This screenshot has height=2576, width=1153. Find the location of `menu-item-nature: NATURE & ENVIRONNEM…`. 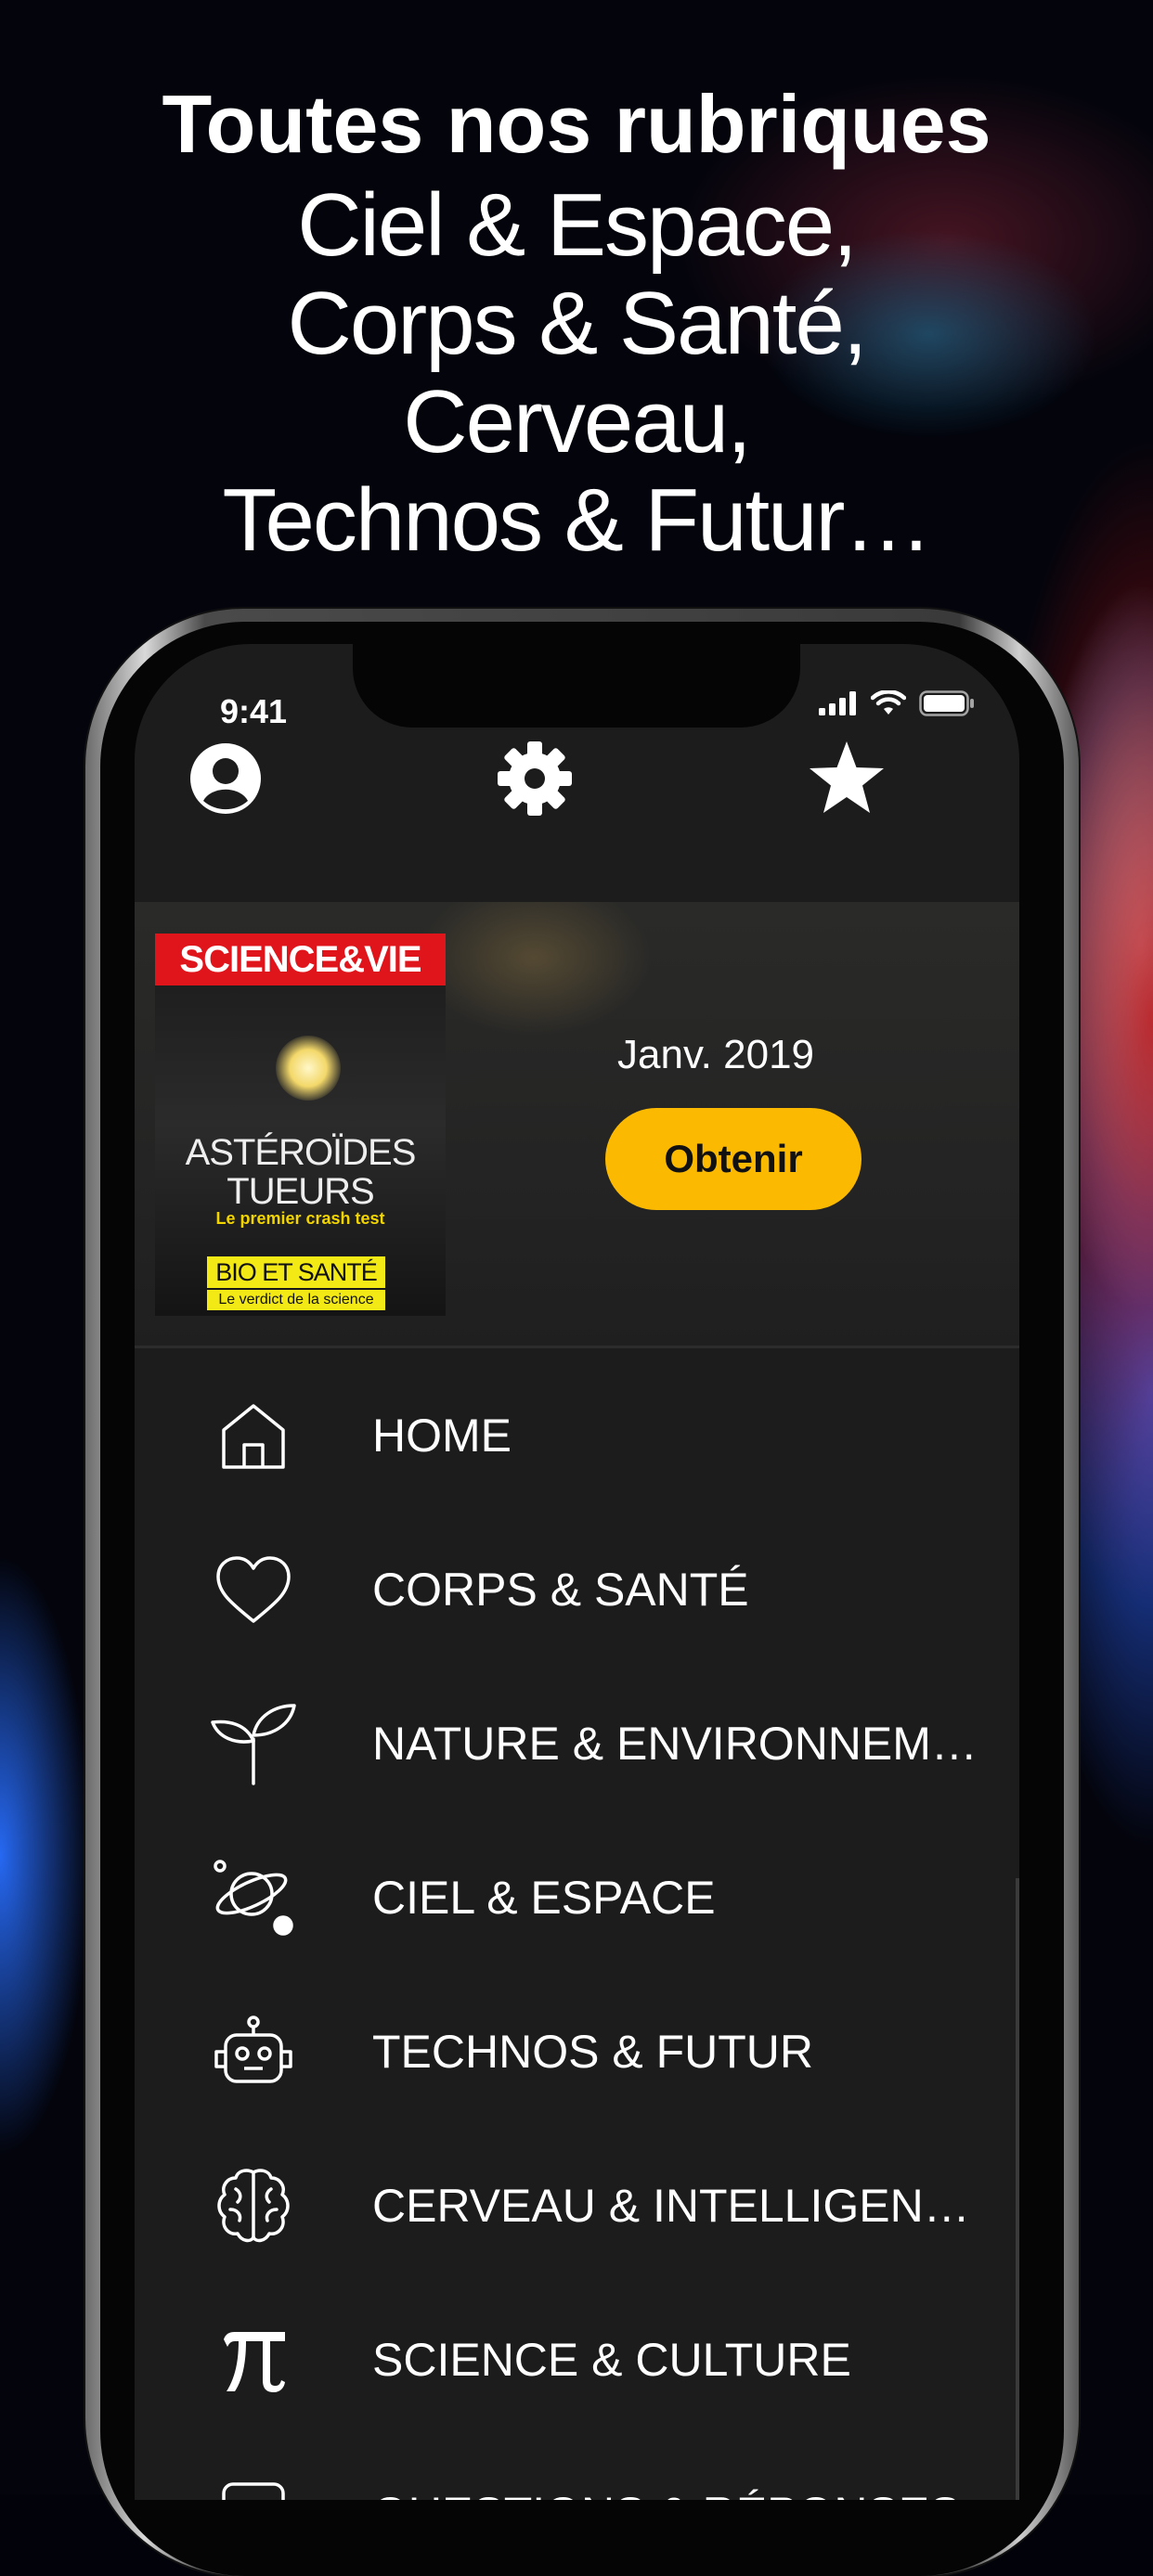

menu-item-nature: NATURE & ENVIRONNEM… is located at coordinates (577, 1744).